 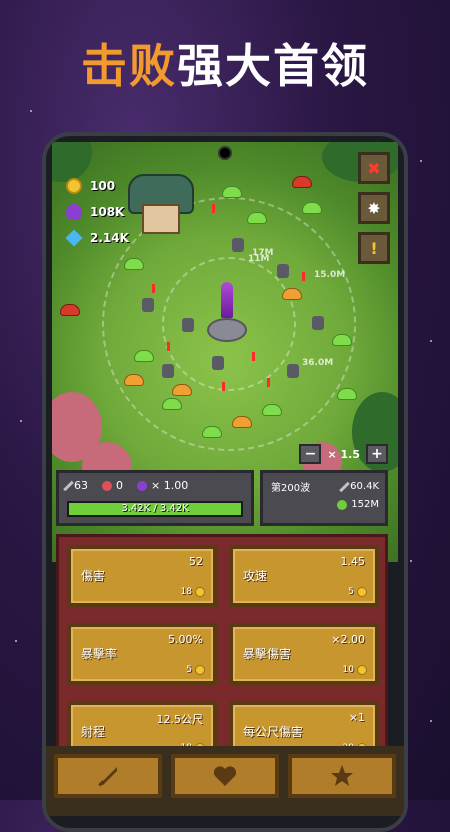 What do you see at coordinates (74, 238) in the screenshot?
I see `gem-icon` at bounding box center [74, 238].